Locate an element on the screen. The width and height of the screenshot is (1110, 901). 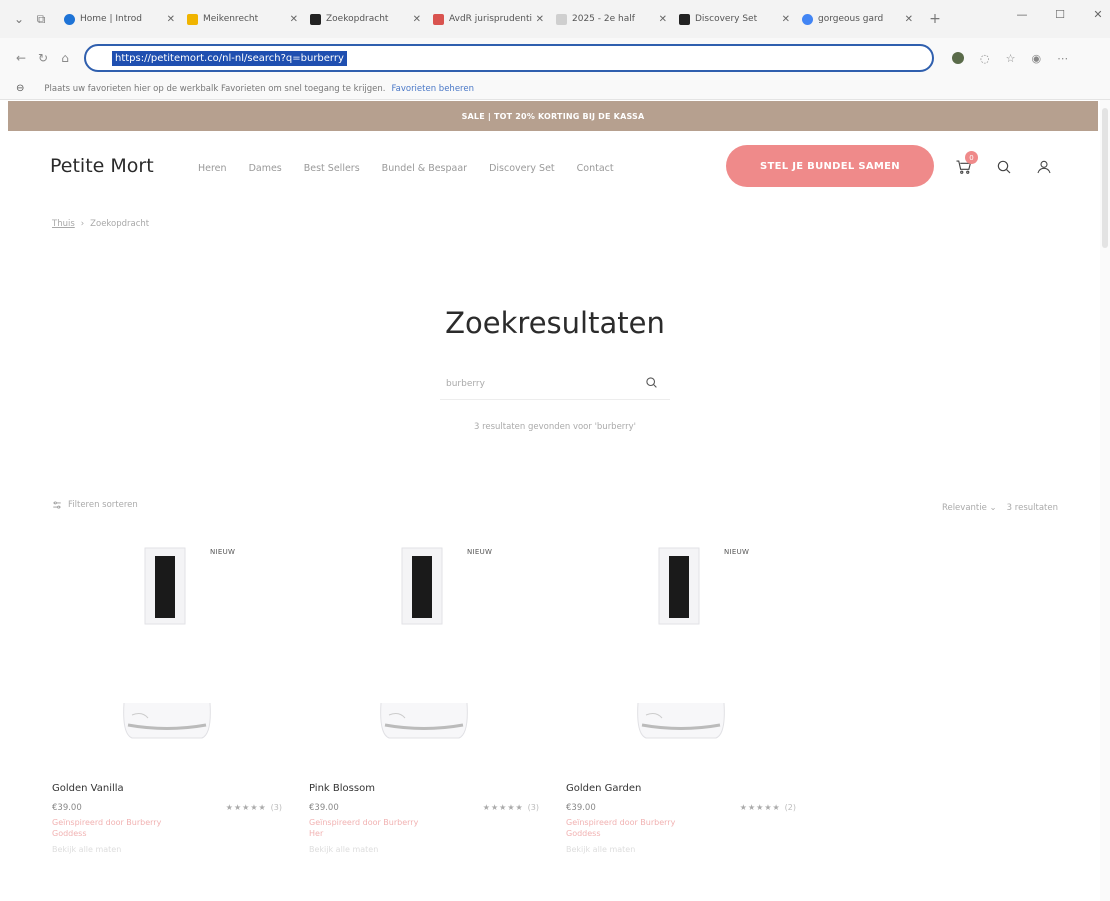
tab-title: AvdR jurisprudentie is located at coordinates (490, 19).